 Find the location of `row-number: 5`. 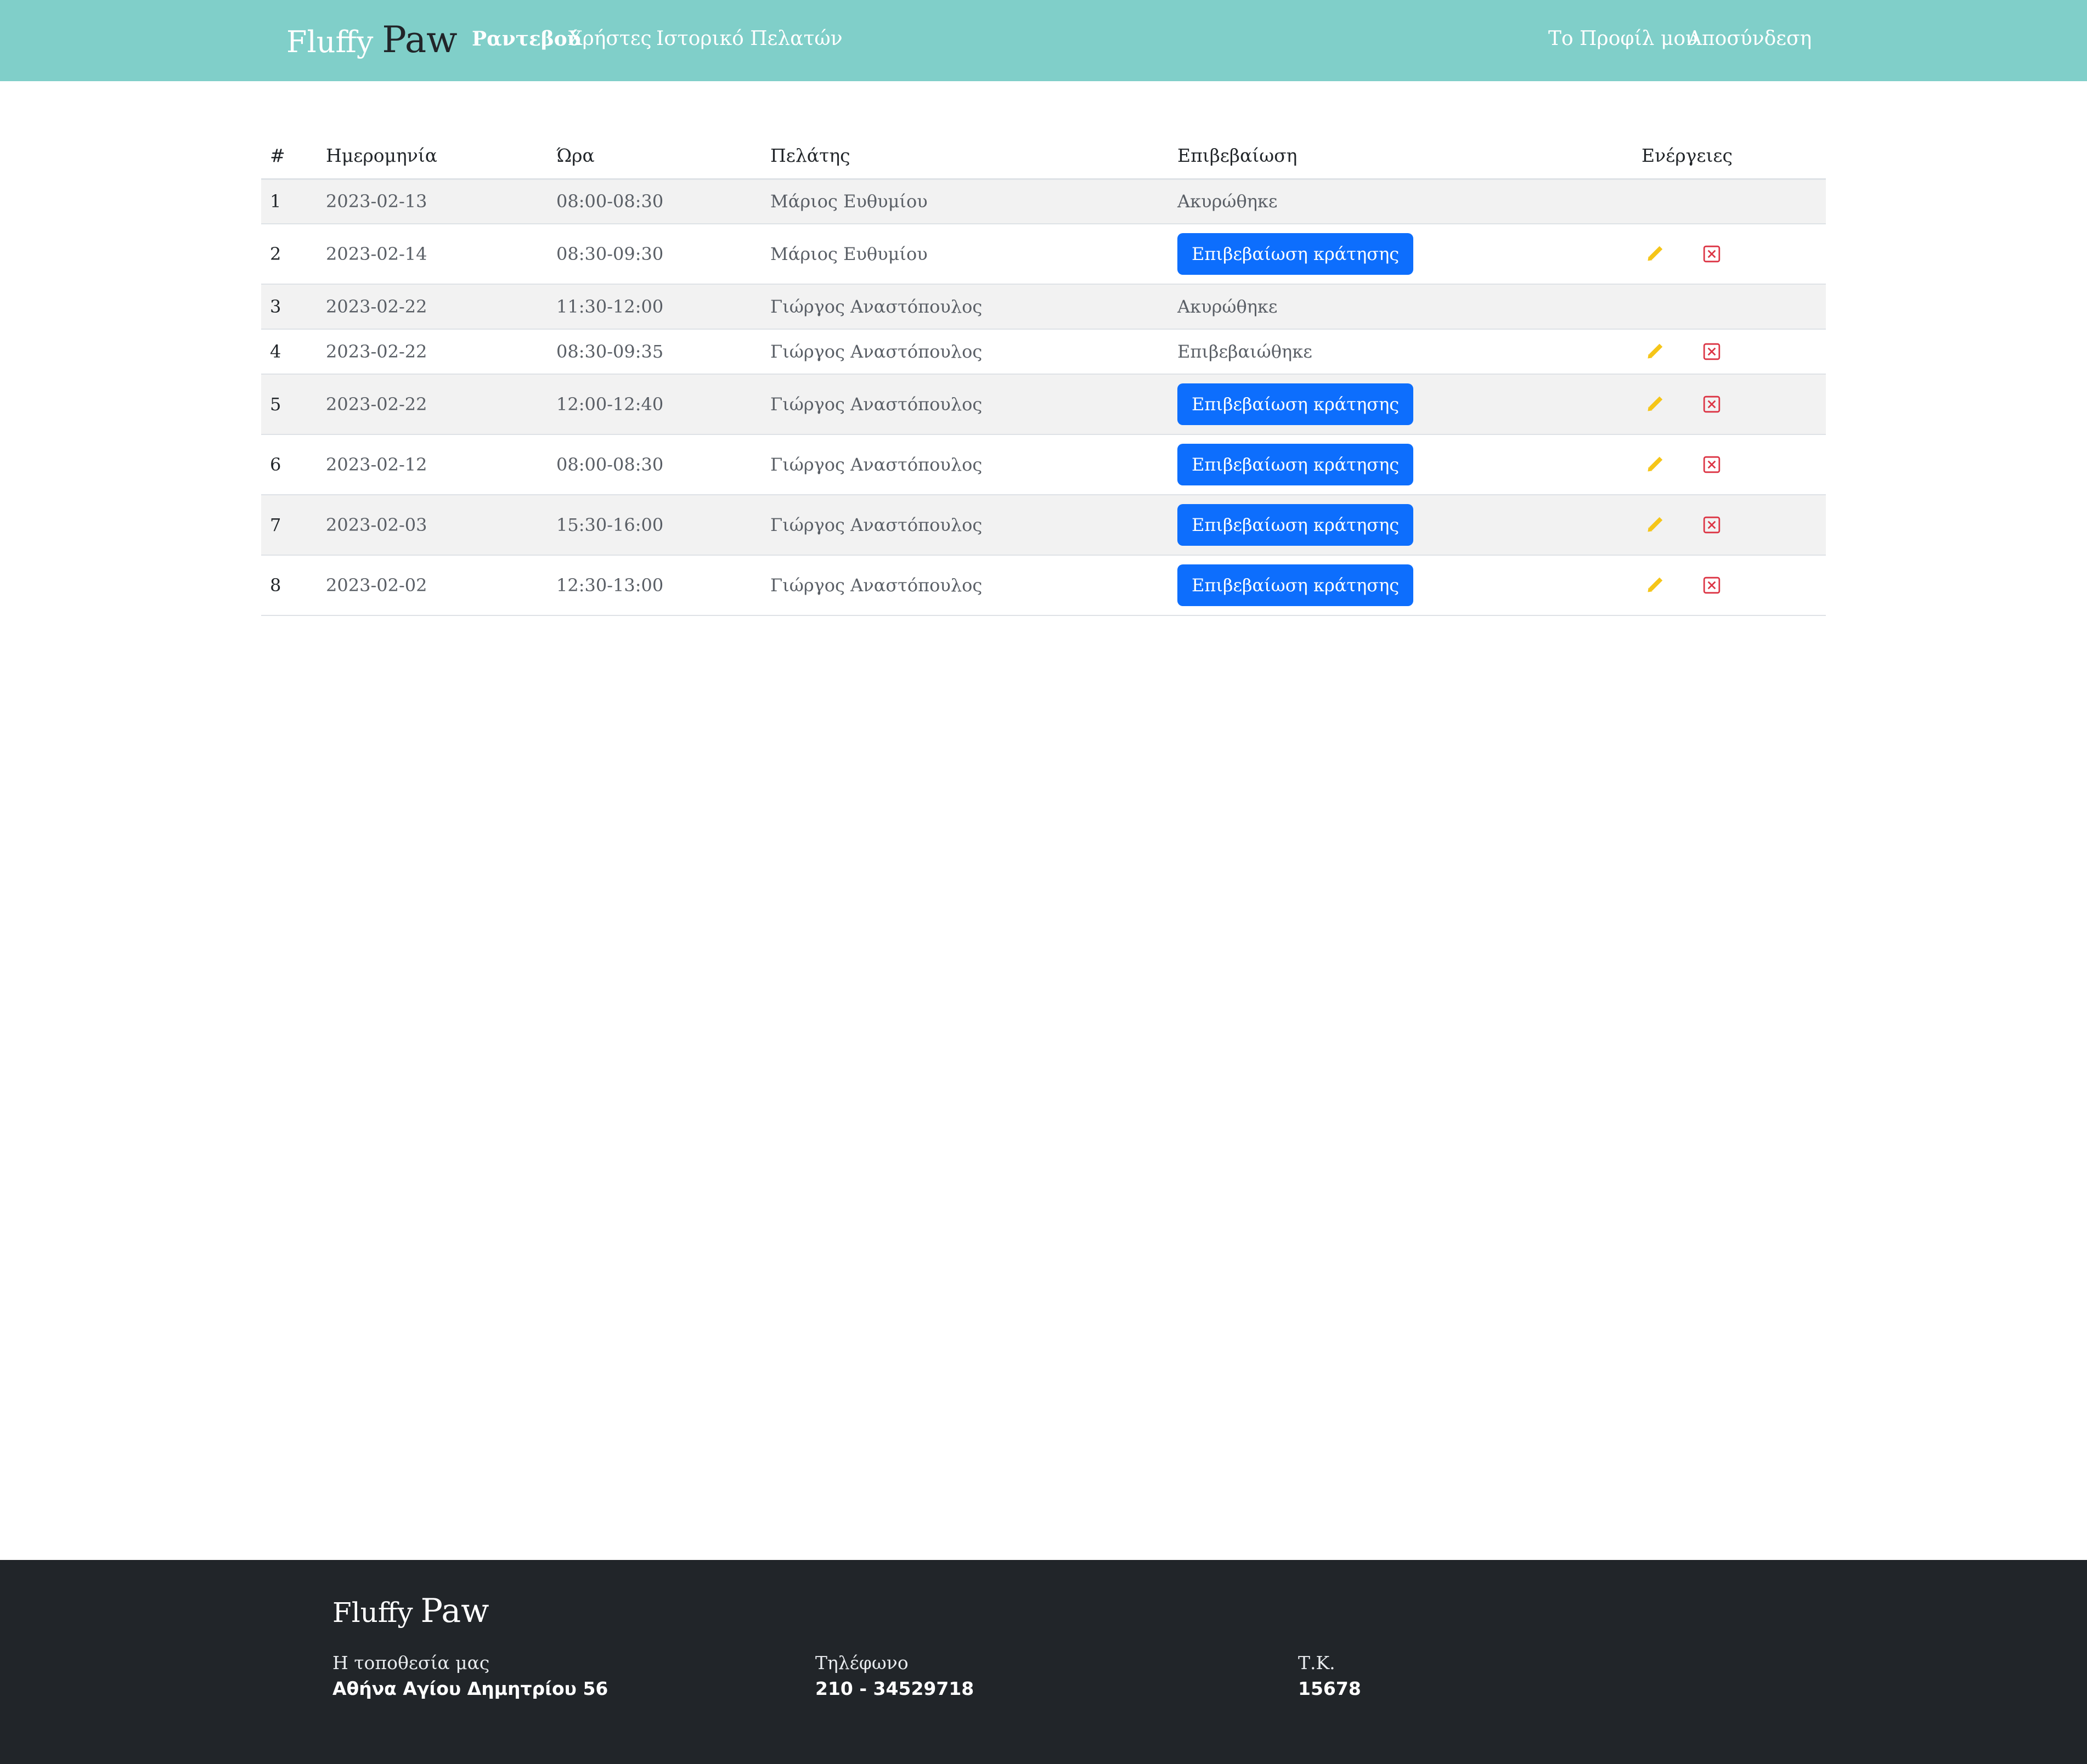

row-number: 5 is located at coordinates (289, 404).